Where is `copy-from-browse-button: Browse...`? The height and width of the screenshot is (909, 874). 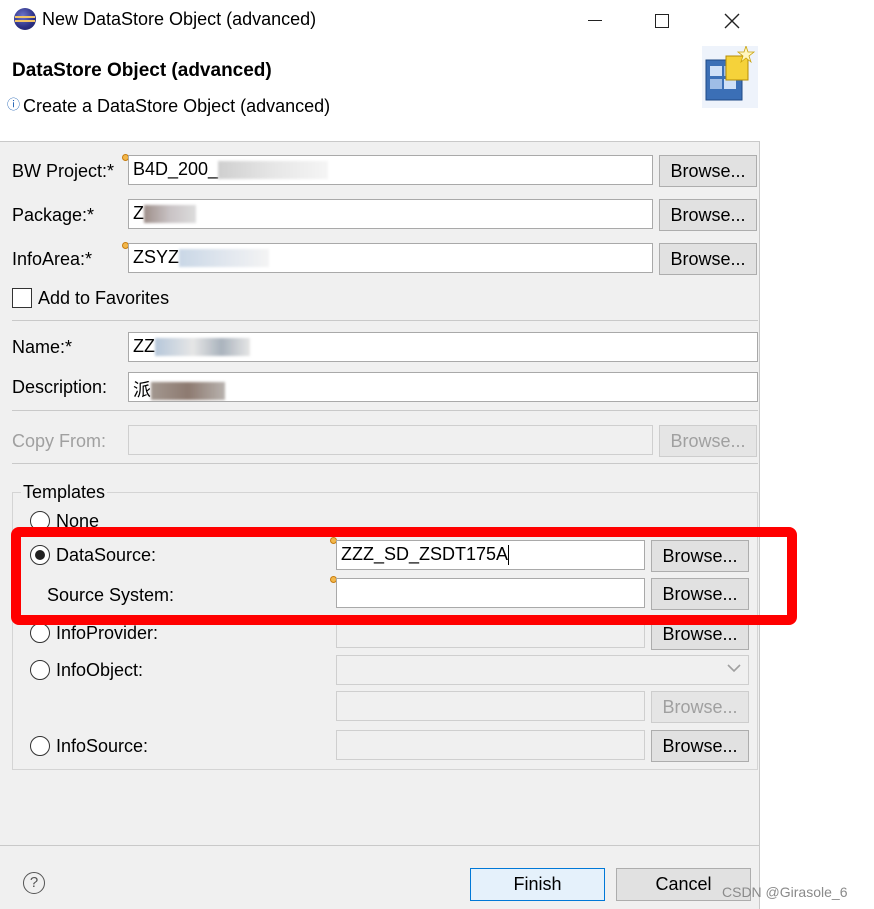 copy-from-browse-button: Browse... is located at coordinates (708, 441).